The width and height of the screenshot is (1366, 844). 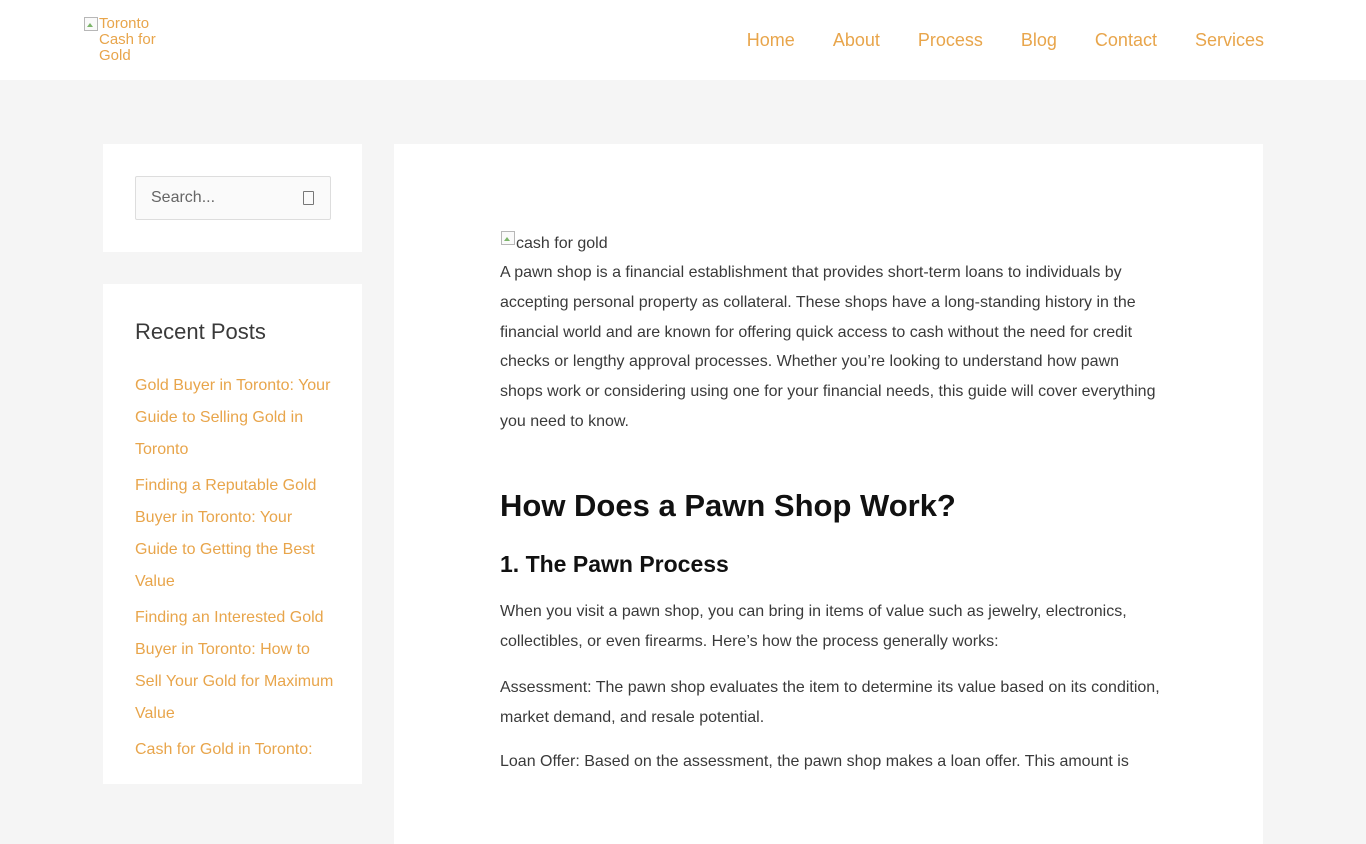 What do you see at coordinates (728, 505) in the screenshot?
I see `article-heading: How Does a Pawn Shop Work?` at bounding box center [728, 505].